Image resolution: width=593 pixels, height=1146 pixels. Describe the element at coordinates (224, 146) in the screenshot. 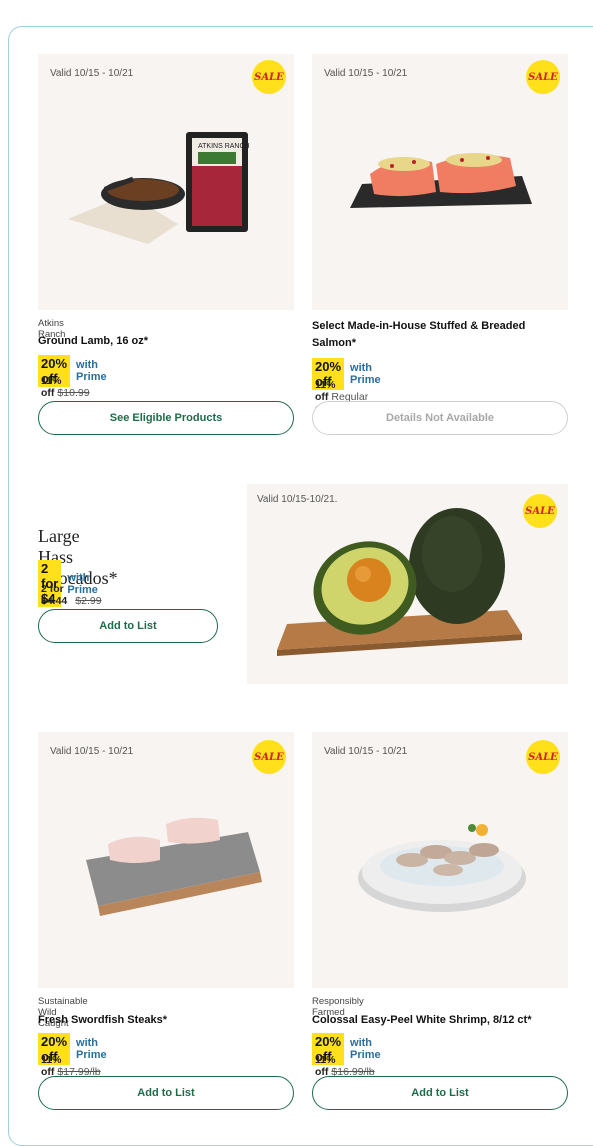

I see `package-label: ATKINS RANCH` at that location.